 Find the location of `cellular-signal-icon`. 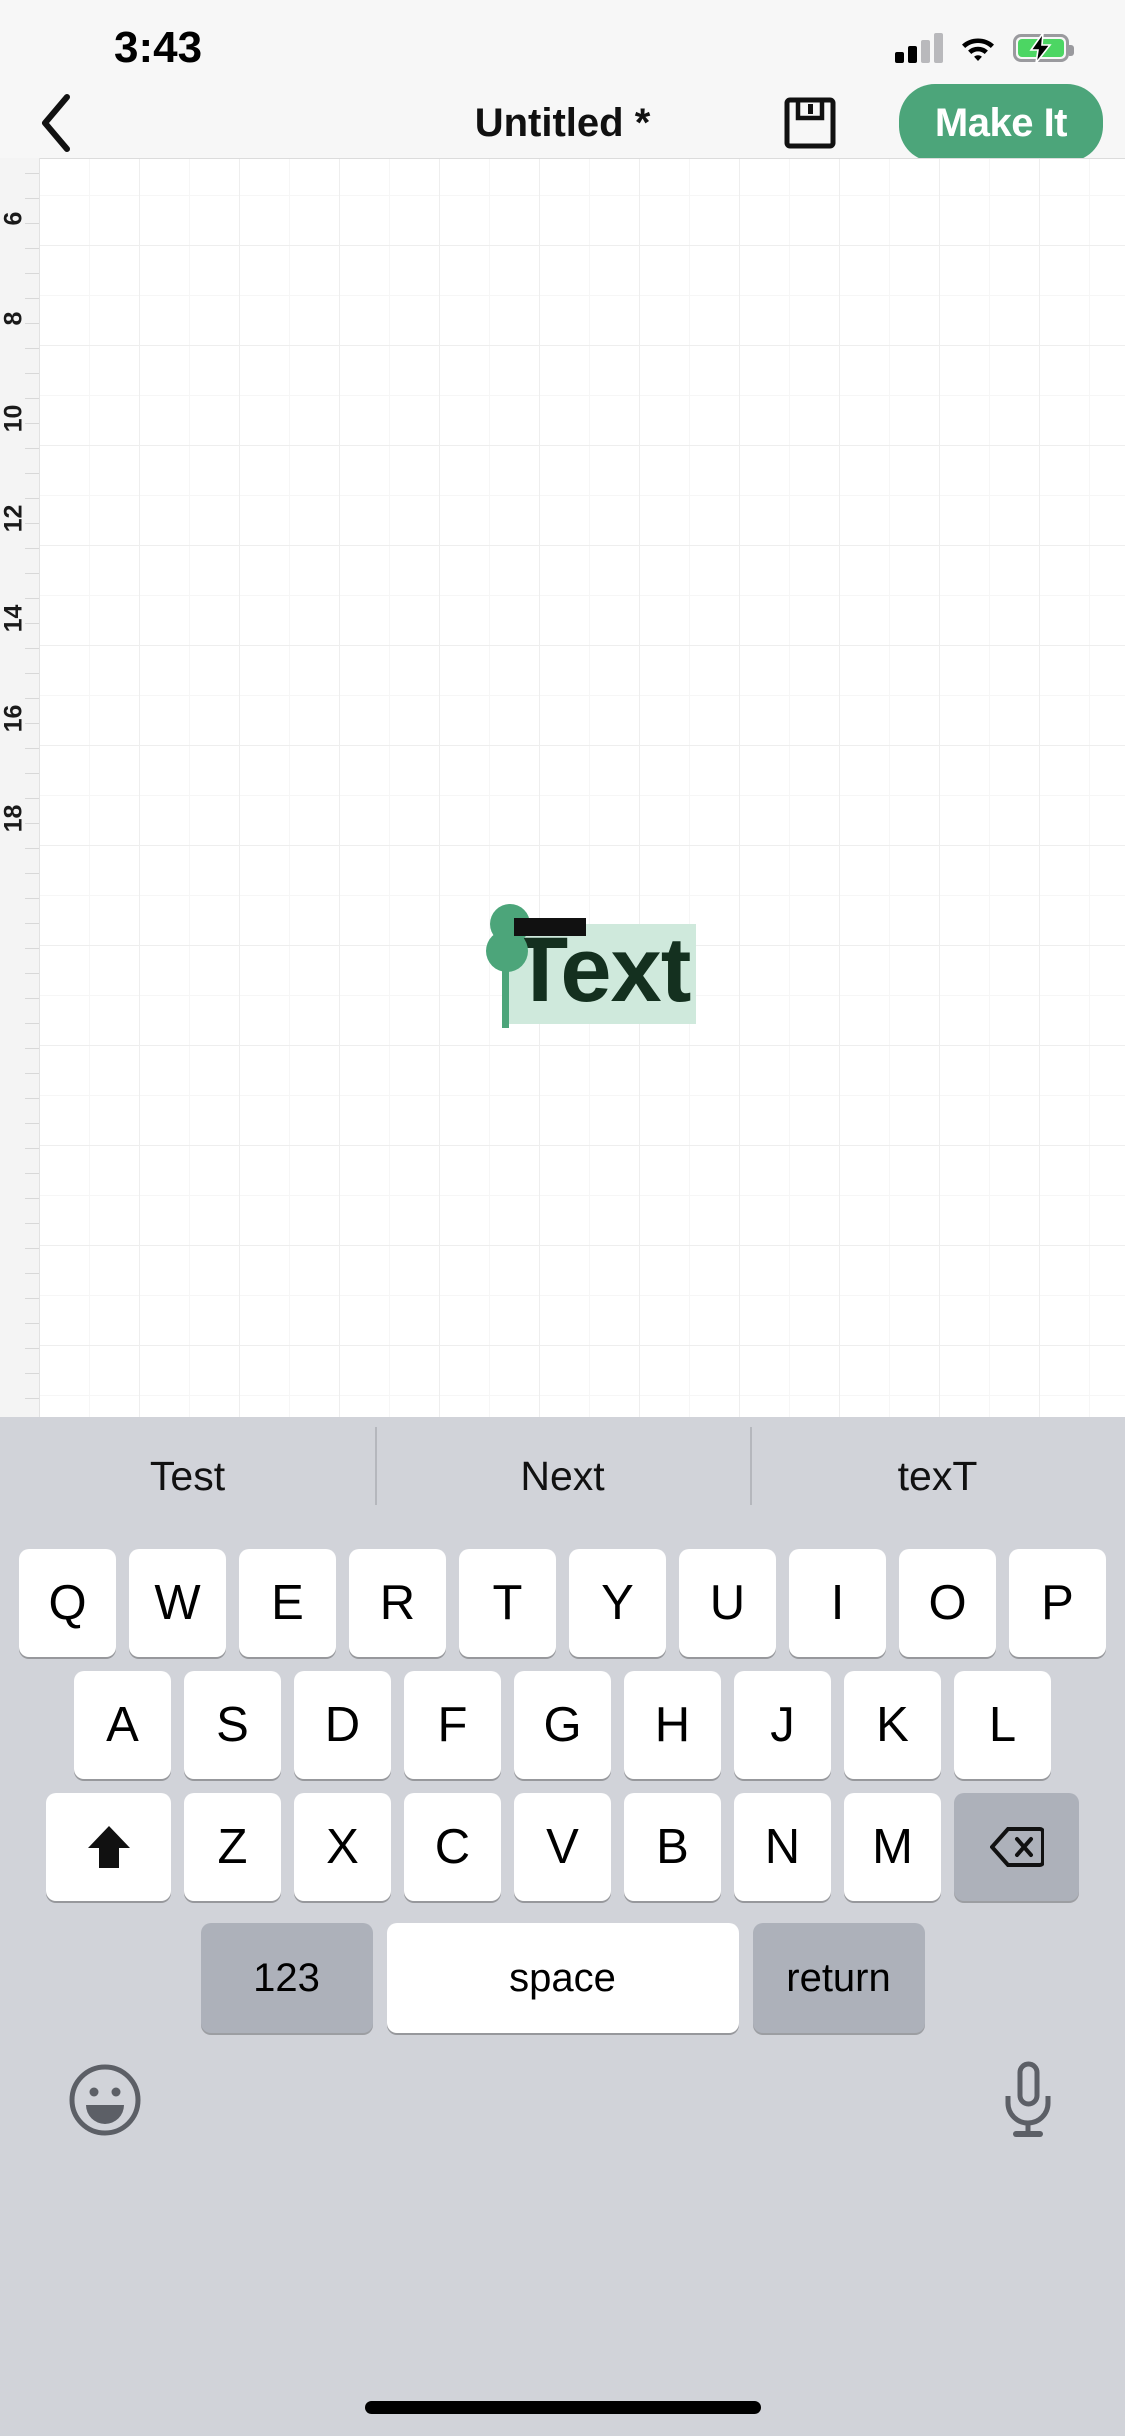

cellular-signal-icon is located at coordinates (919, 48).